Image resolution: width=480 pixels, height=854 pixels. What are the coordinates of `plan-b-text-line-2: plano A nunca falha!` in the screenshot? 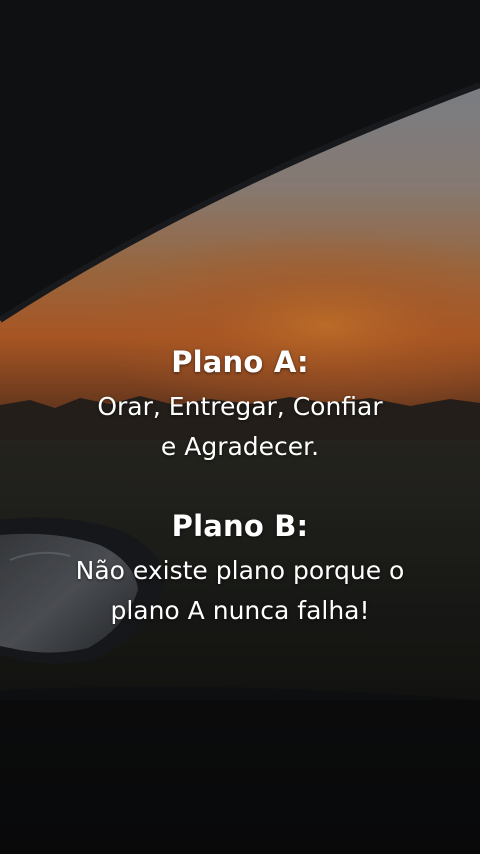 It's located at (240, 610).